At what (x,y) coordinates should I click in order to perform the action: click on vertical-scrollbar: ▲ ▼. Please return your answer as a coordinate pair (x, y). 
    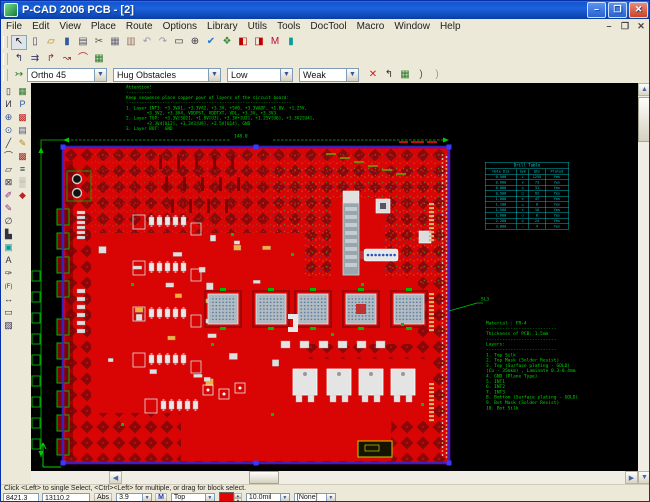
    Looking at the image, I should click on (643, 283).